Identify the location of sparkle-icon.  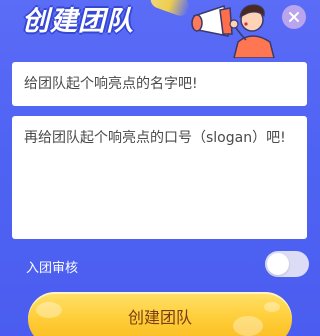
(170, 9).